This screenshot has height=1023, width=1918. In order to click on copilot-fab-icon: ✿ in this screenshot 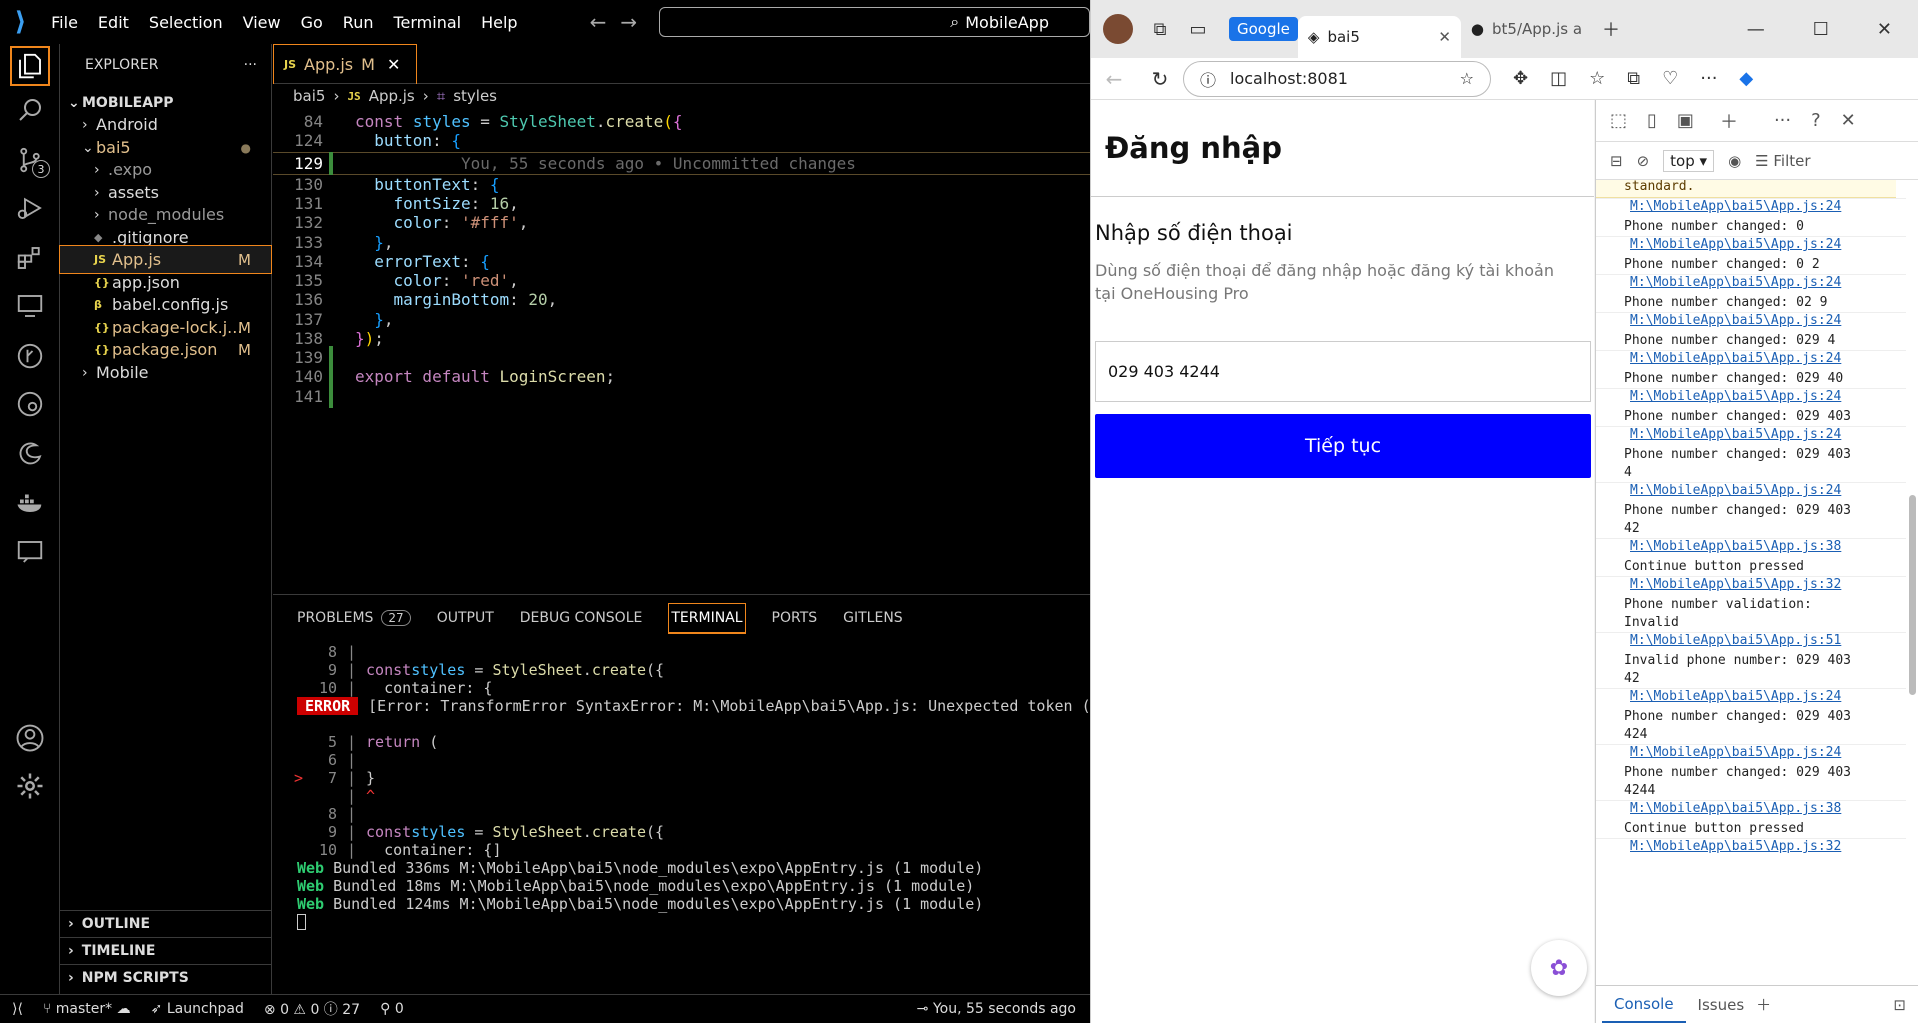, I will do `click(1559, 968)`.